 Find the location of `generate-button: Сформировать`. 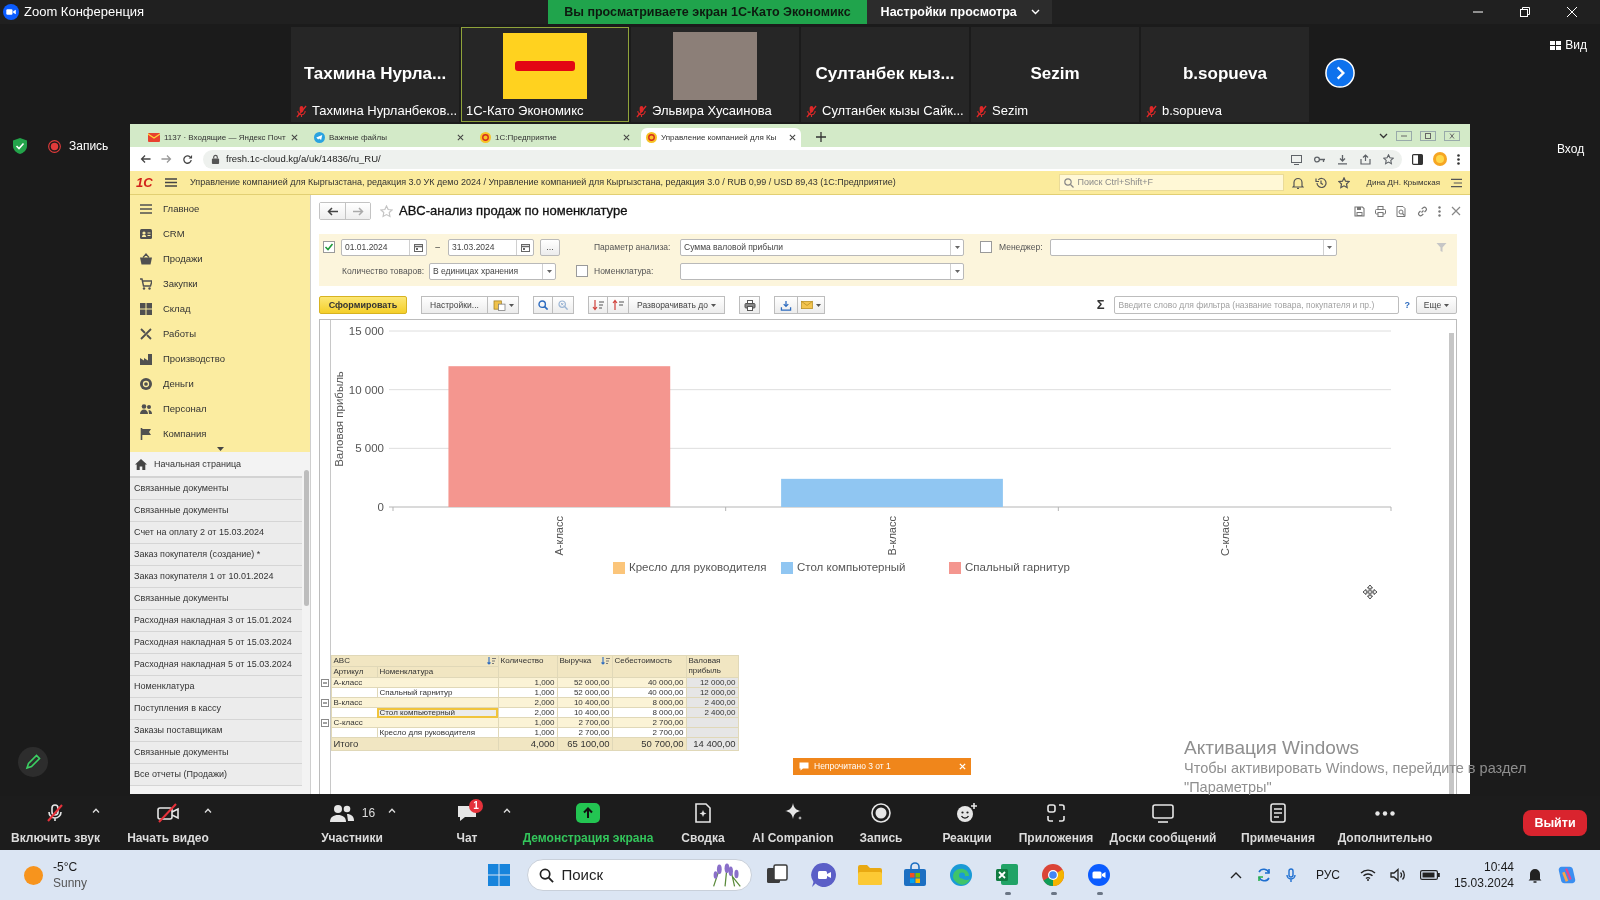

generate-button: Сформировать is located at coordinates (363, 305).